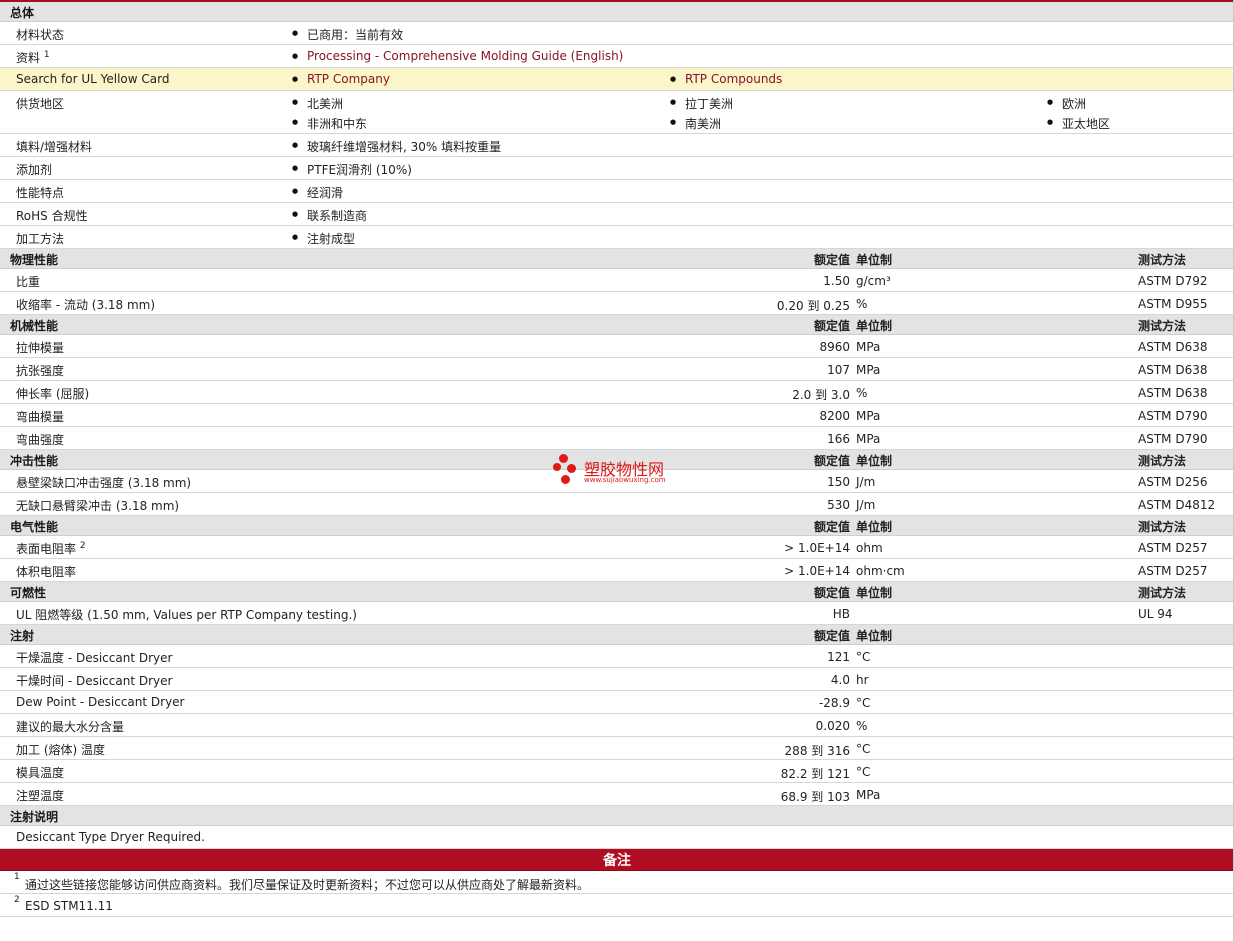 This screenshot has height=941, width=1234. What do you see at coordinates (98, 506) in the screenshot?
I see `property-label: 无缺口悬臂梁冲击 (3.18 mm)` at bounding box center [98, 506].